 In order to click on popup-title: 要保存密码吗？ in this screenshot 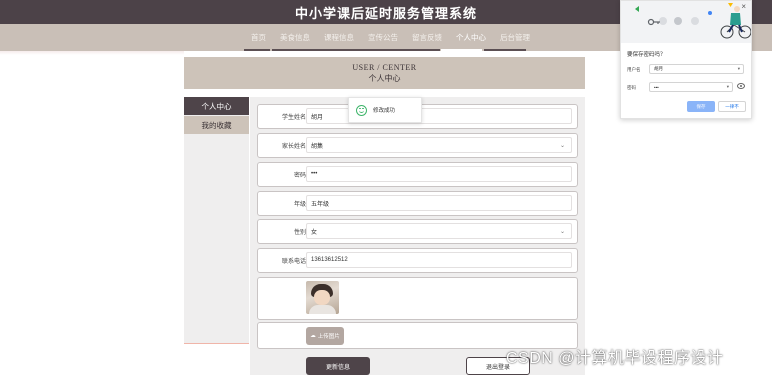, I will do `click(646, 55)`.